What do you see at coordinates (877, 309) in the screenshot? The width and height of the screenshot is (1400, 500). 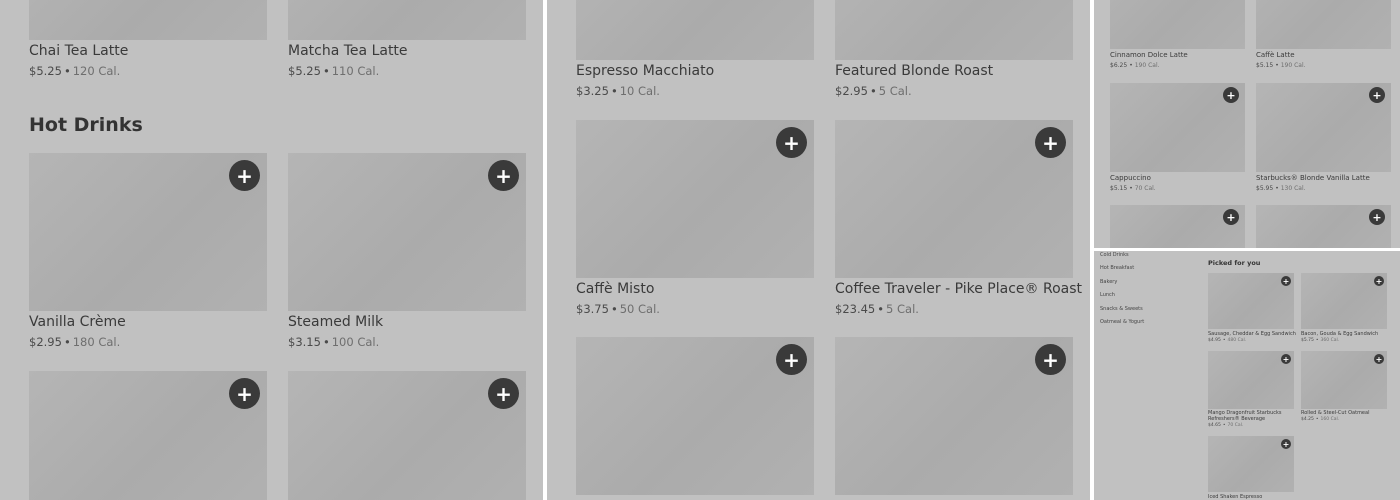 I see `menu-item-meta: $23.45 • 5 Cal.` at bounding box center [877, 309].